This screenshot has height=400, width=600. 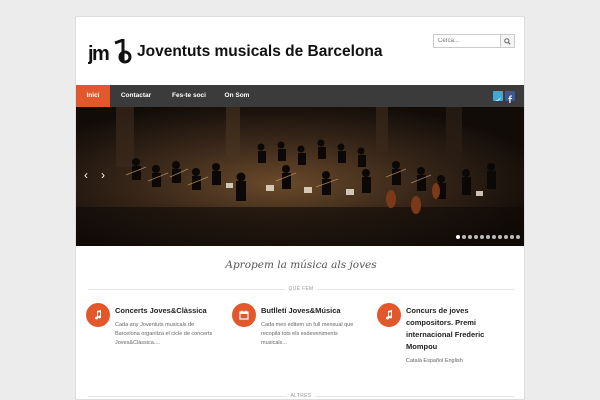 I want to click on site-title: Joventuts musicals de Barcelona, so click(x=260, y=52).